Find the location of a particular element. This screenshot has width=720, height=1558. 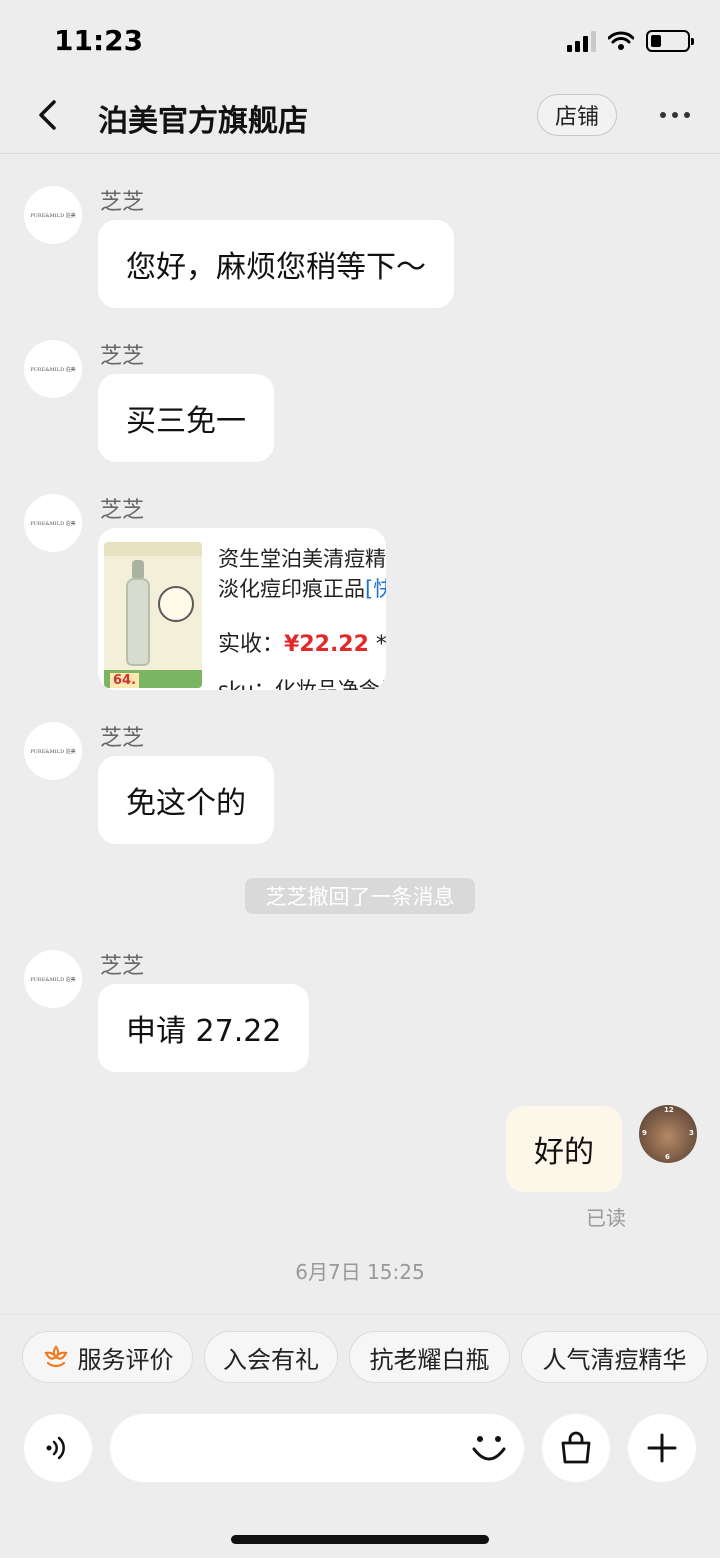

more-actions-button is located at coordinates (662, 1448).